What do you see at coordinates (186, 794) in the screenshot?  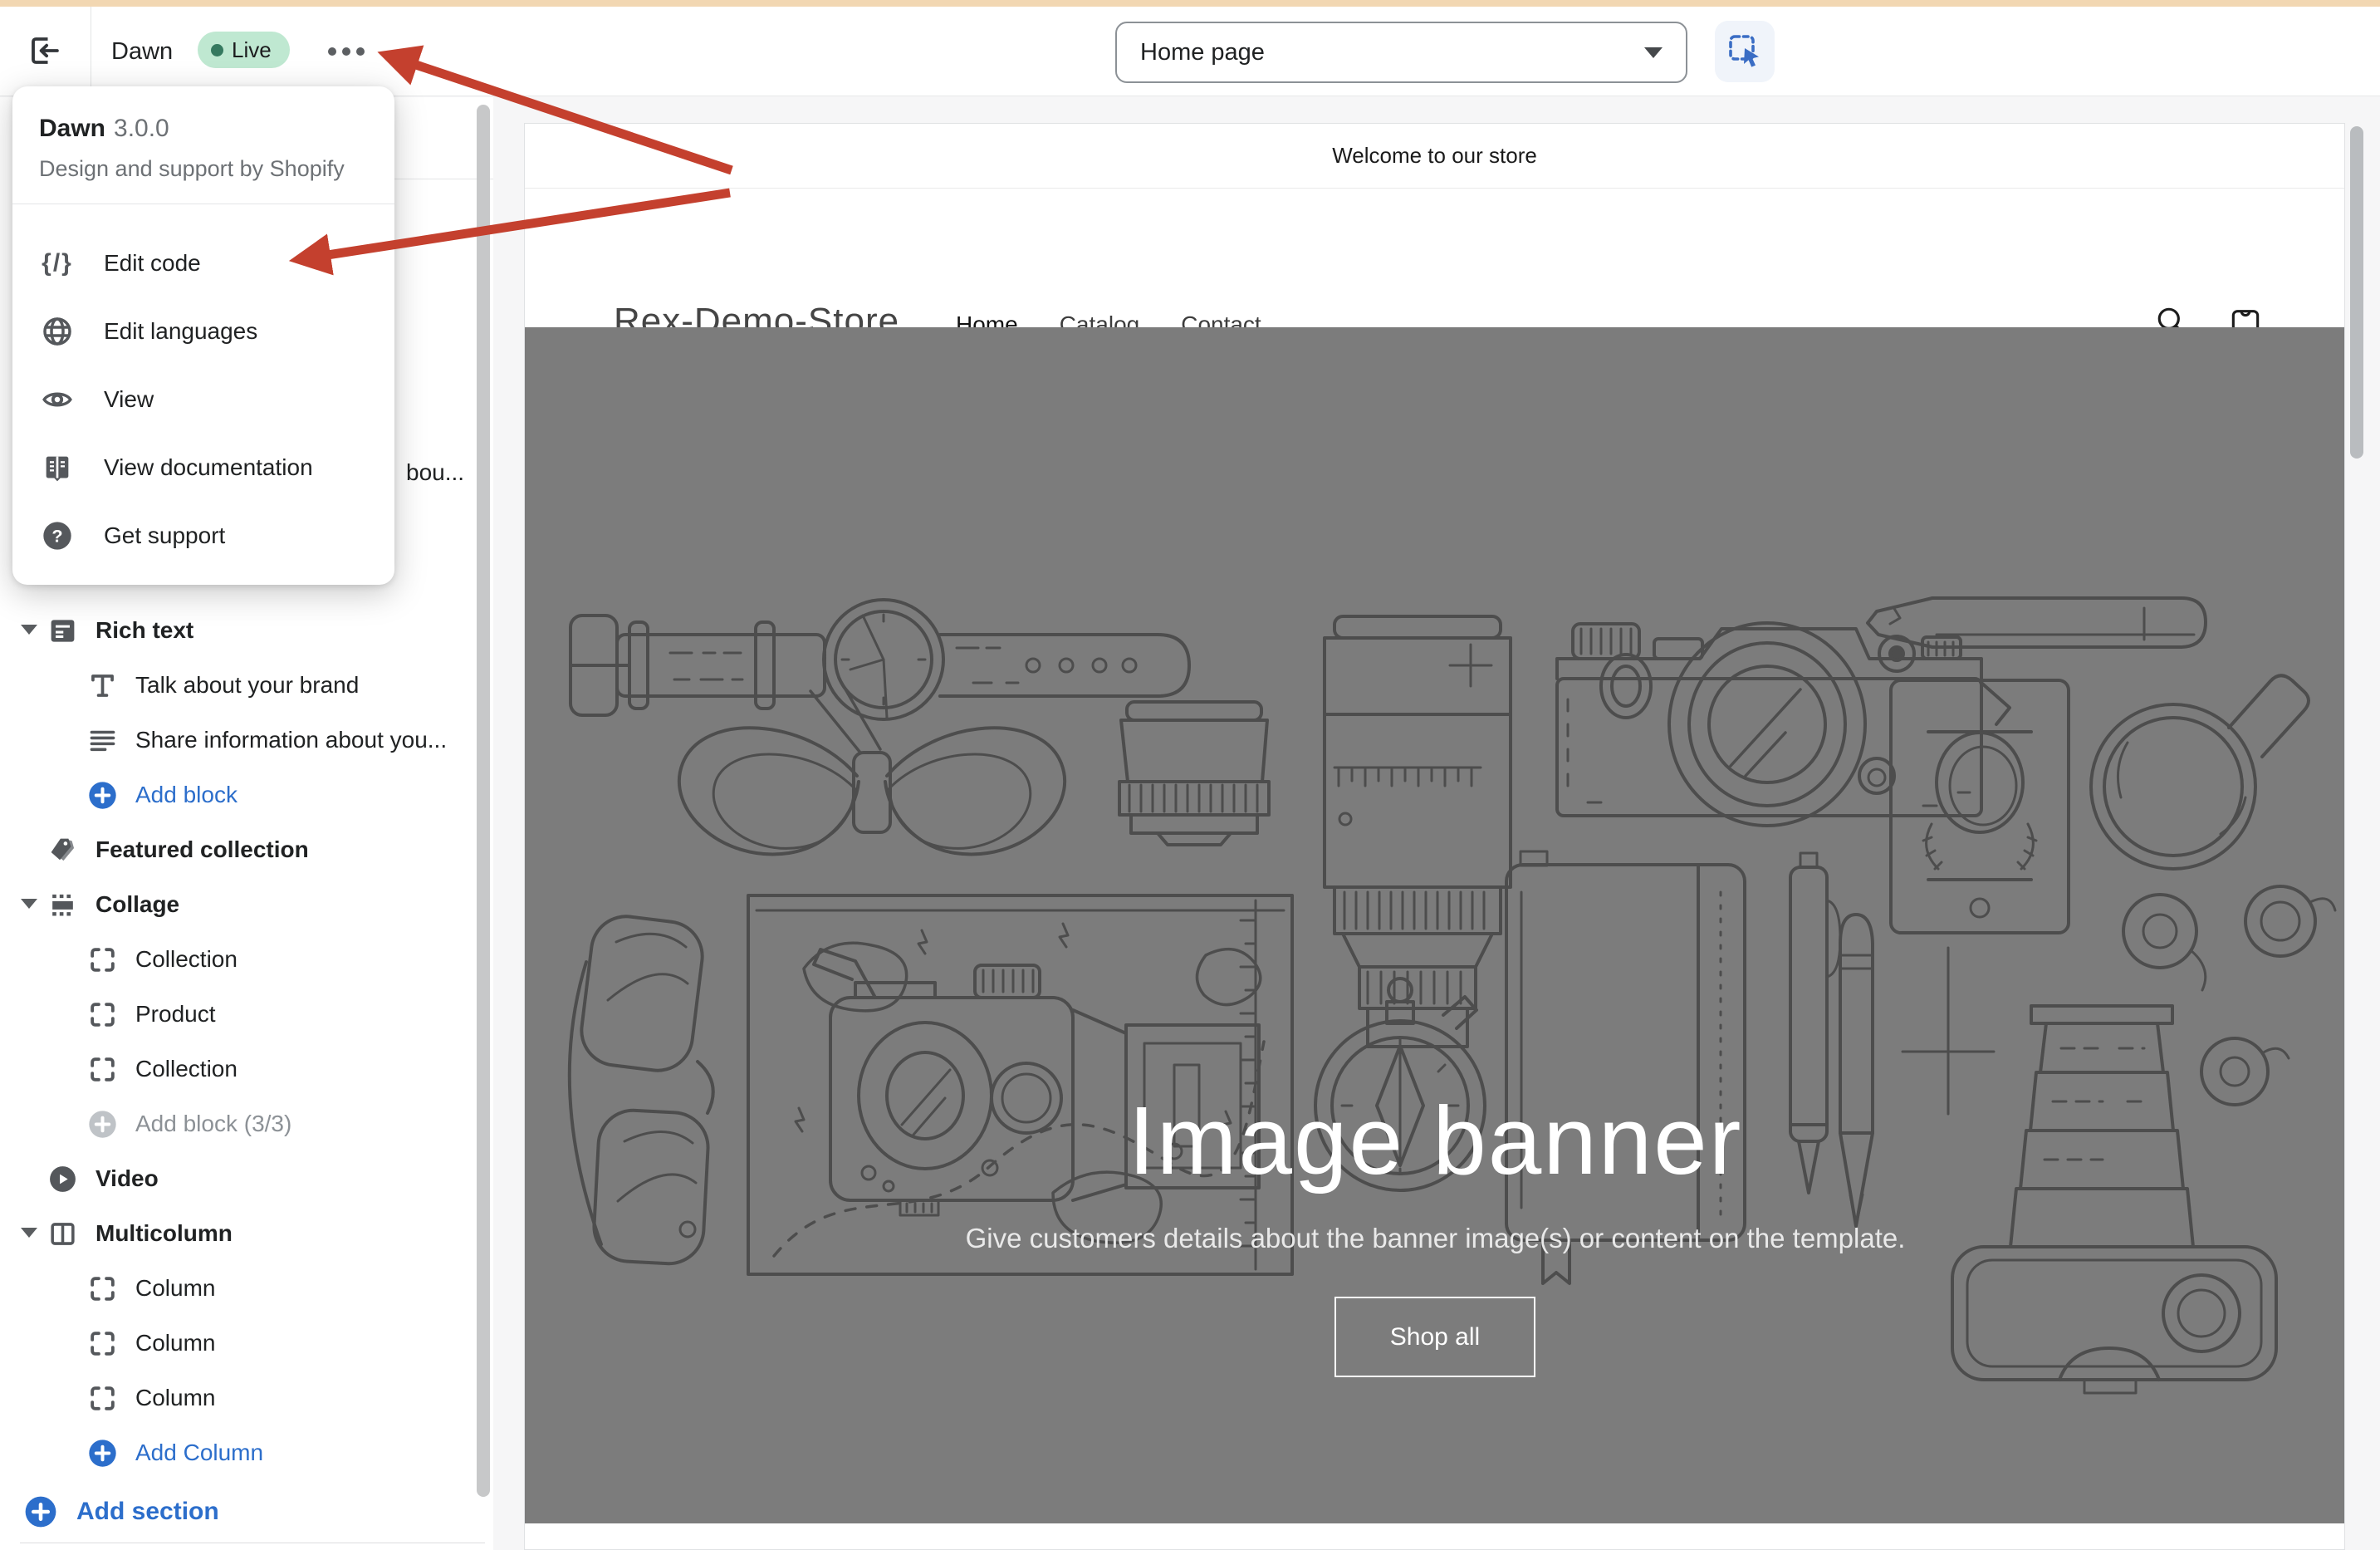 I see `sidebar-item-label: Add block` at bounding box center [186, 794].